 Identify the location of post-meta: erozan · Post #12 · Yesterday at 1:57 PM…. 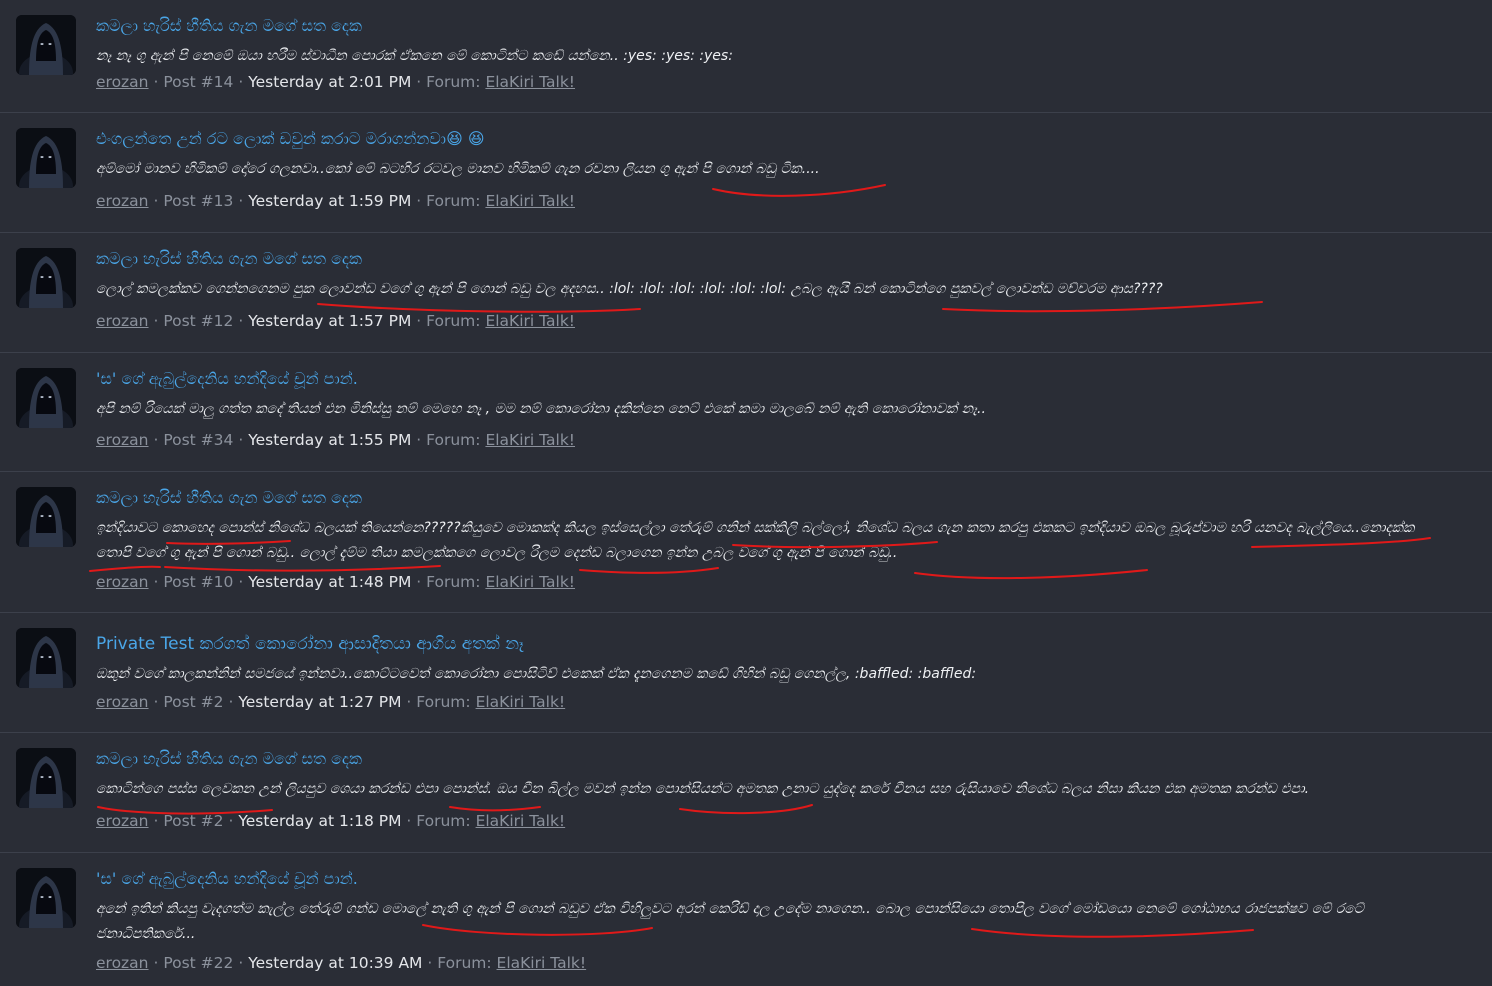
(335, 321).